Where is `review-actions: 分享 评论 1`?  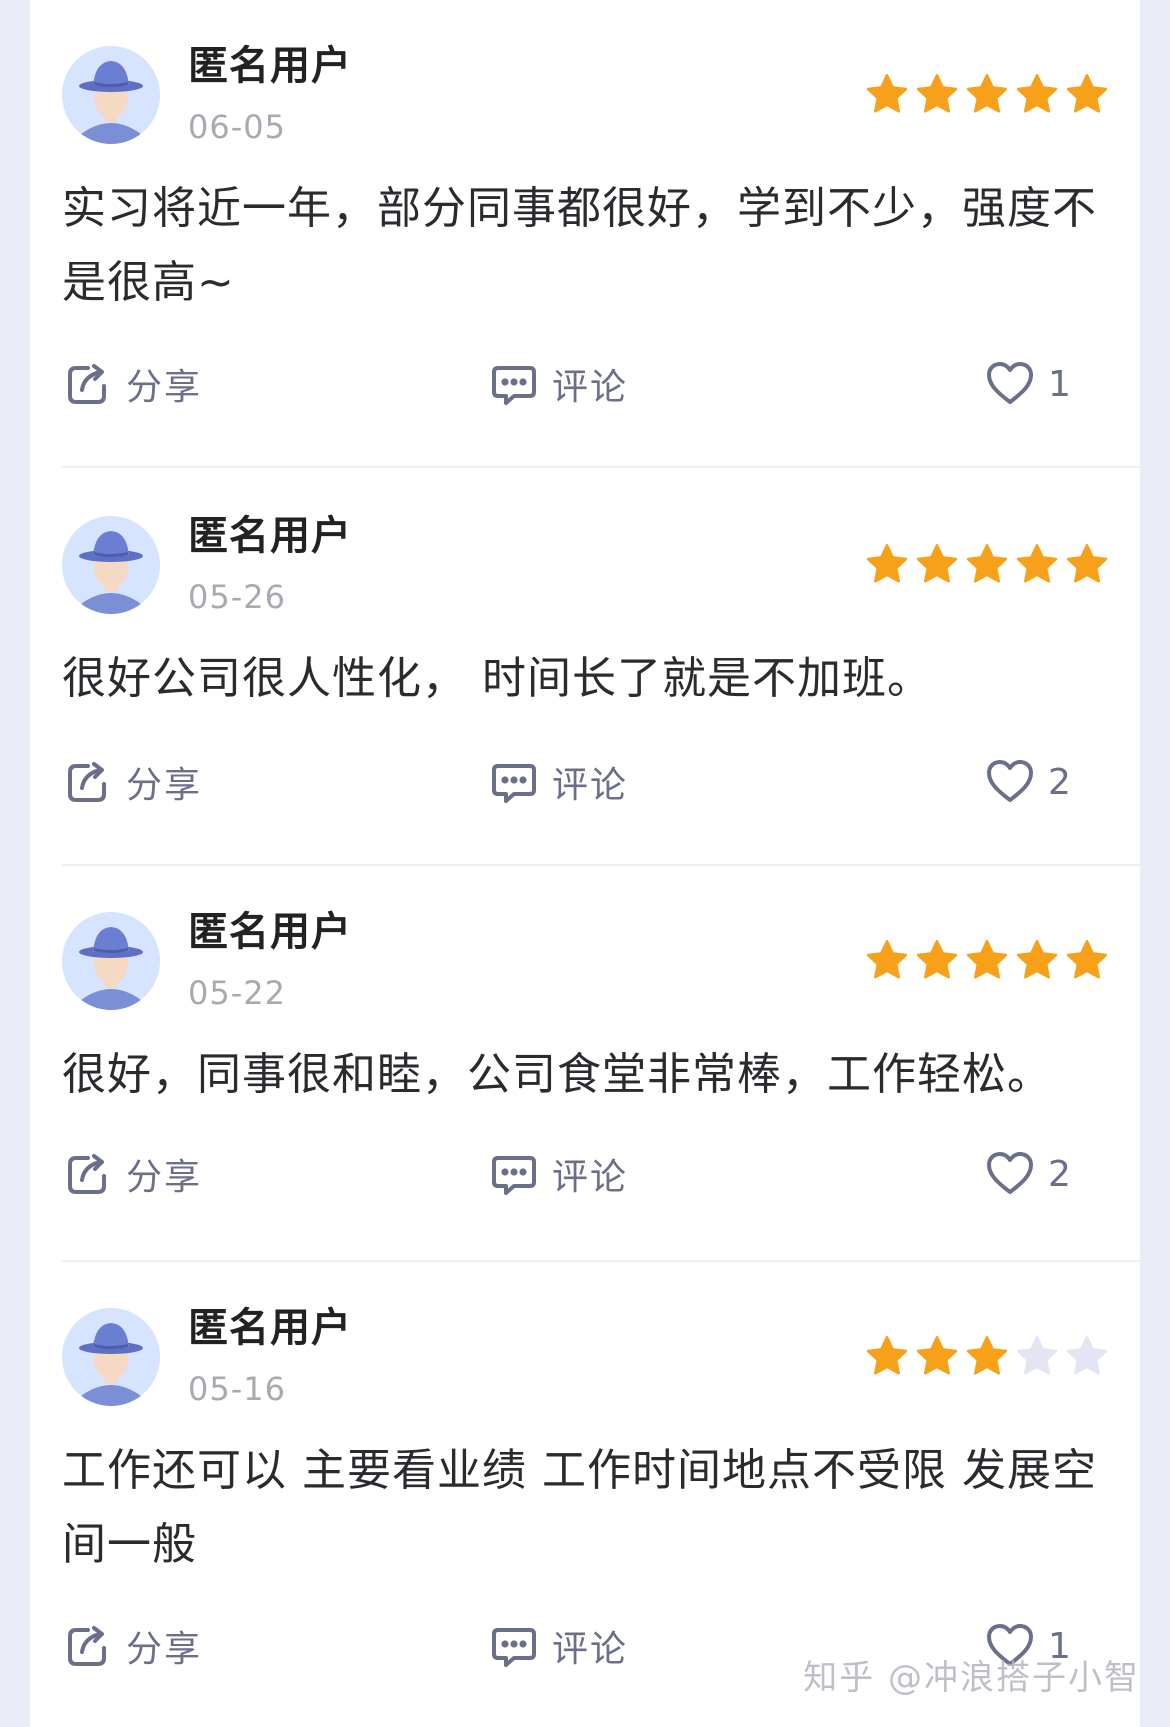
review-actions: 分享 评论 1 is located at coordinates (582, 384).